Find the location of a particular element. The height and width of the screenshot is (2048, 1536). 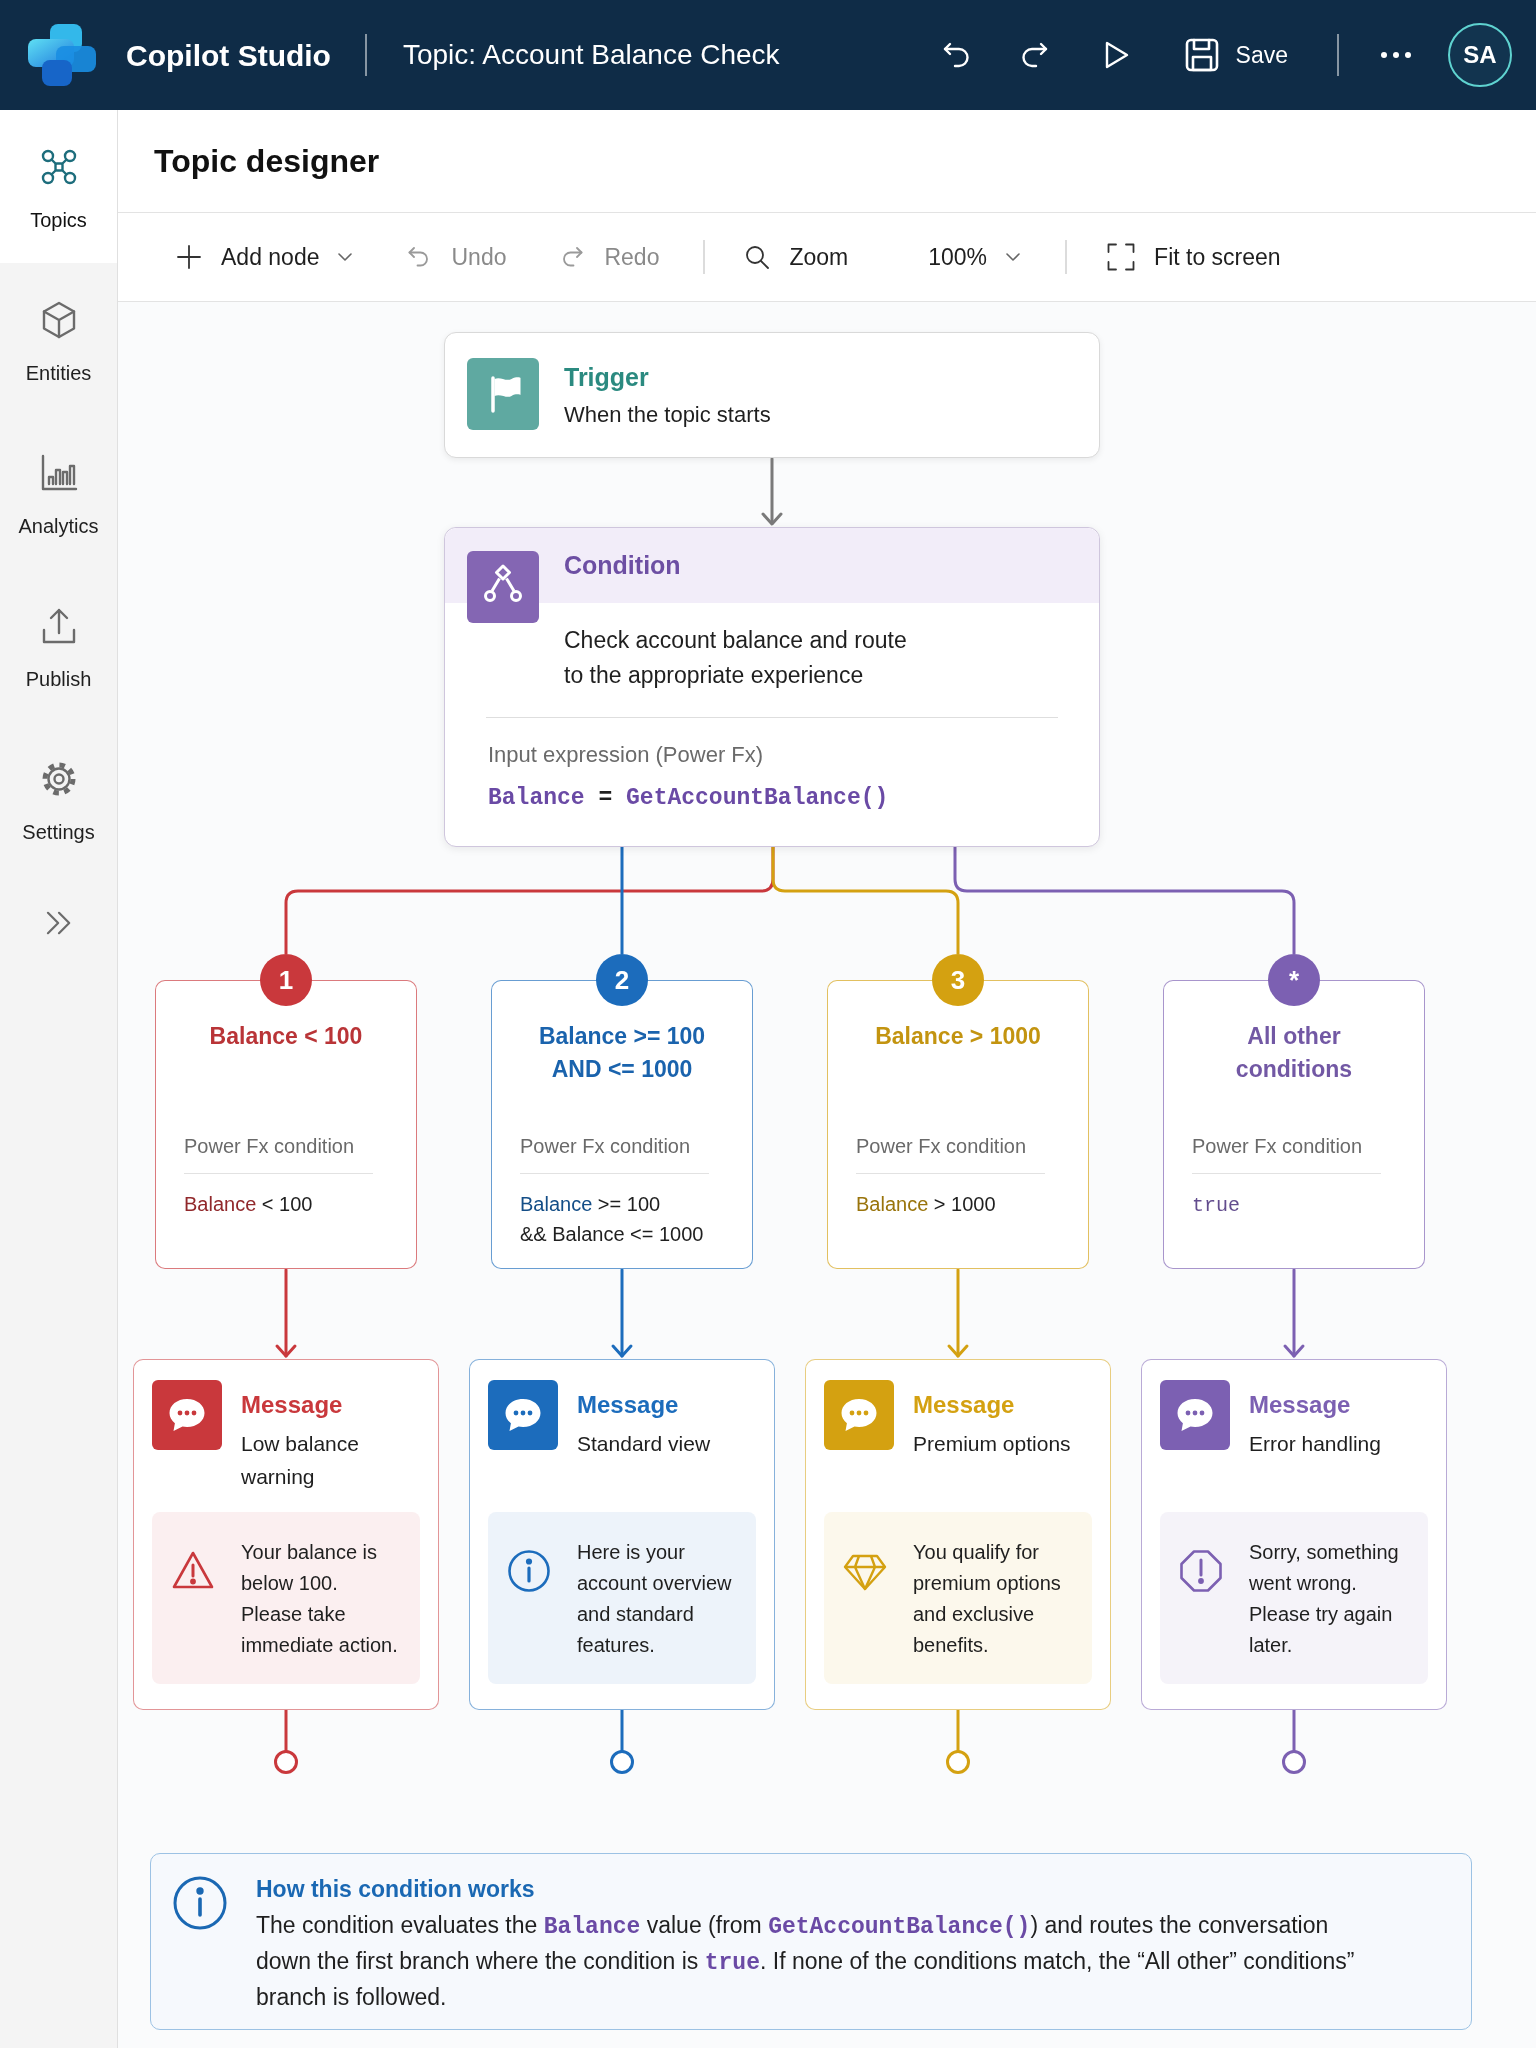

branch-title: All other conditions is located at coordinates (1294, 1053).